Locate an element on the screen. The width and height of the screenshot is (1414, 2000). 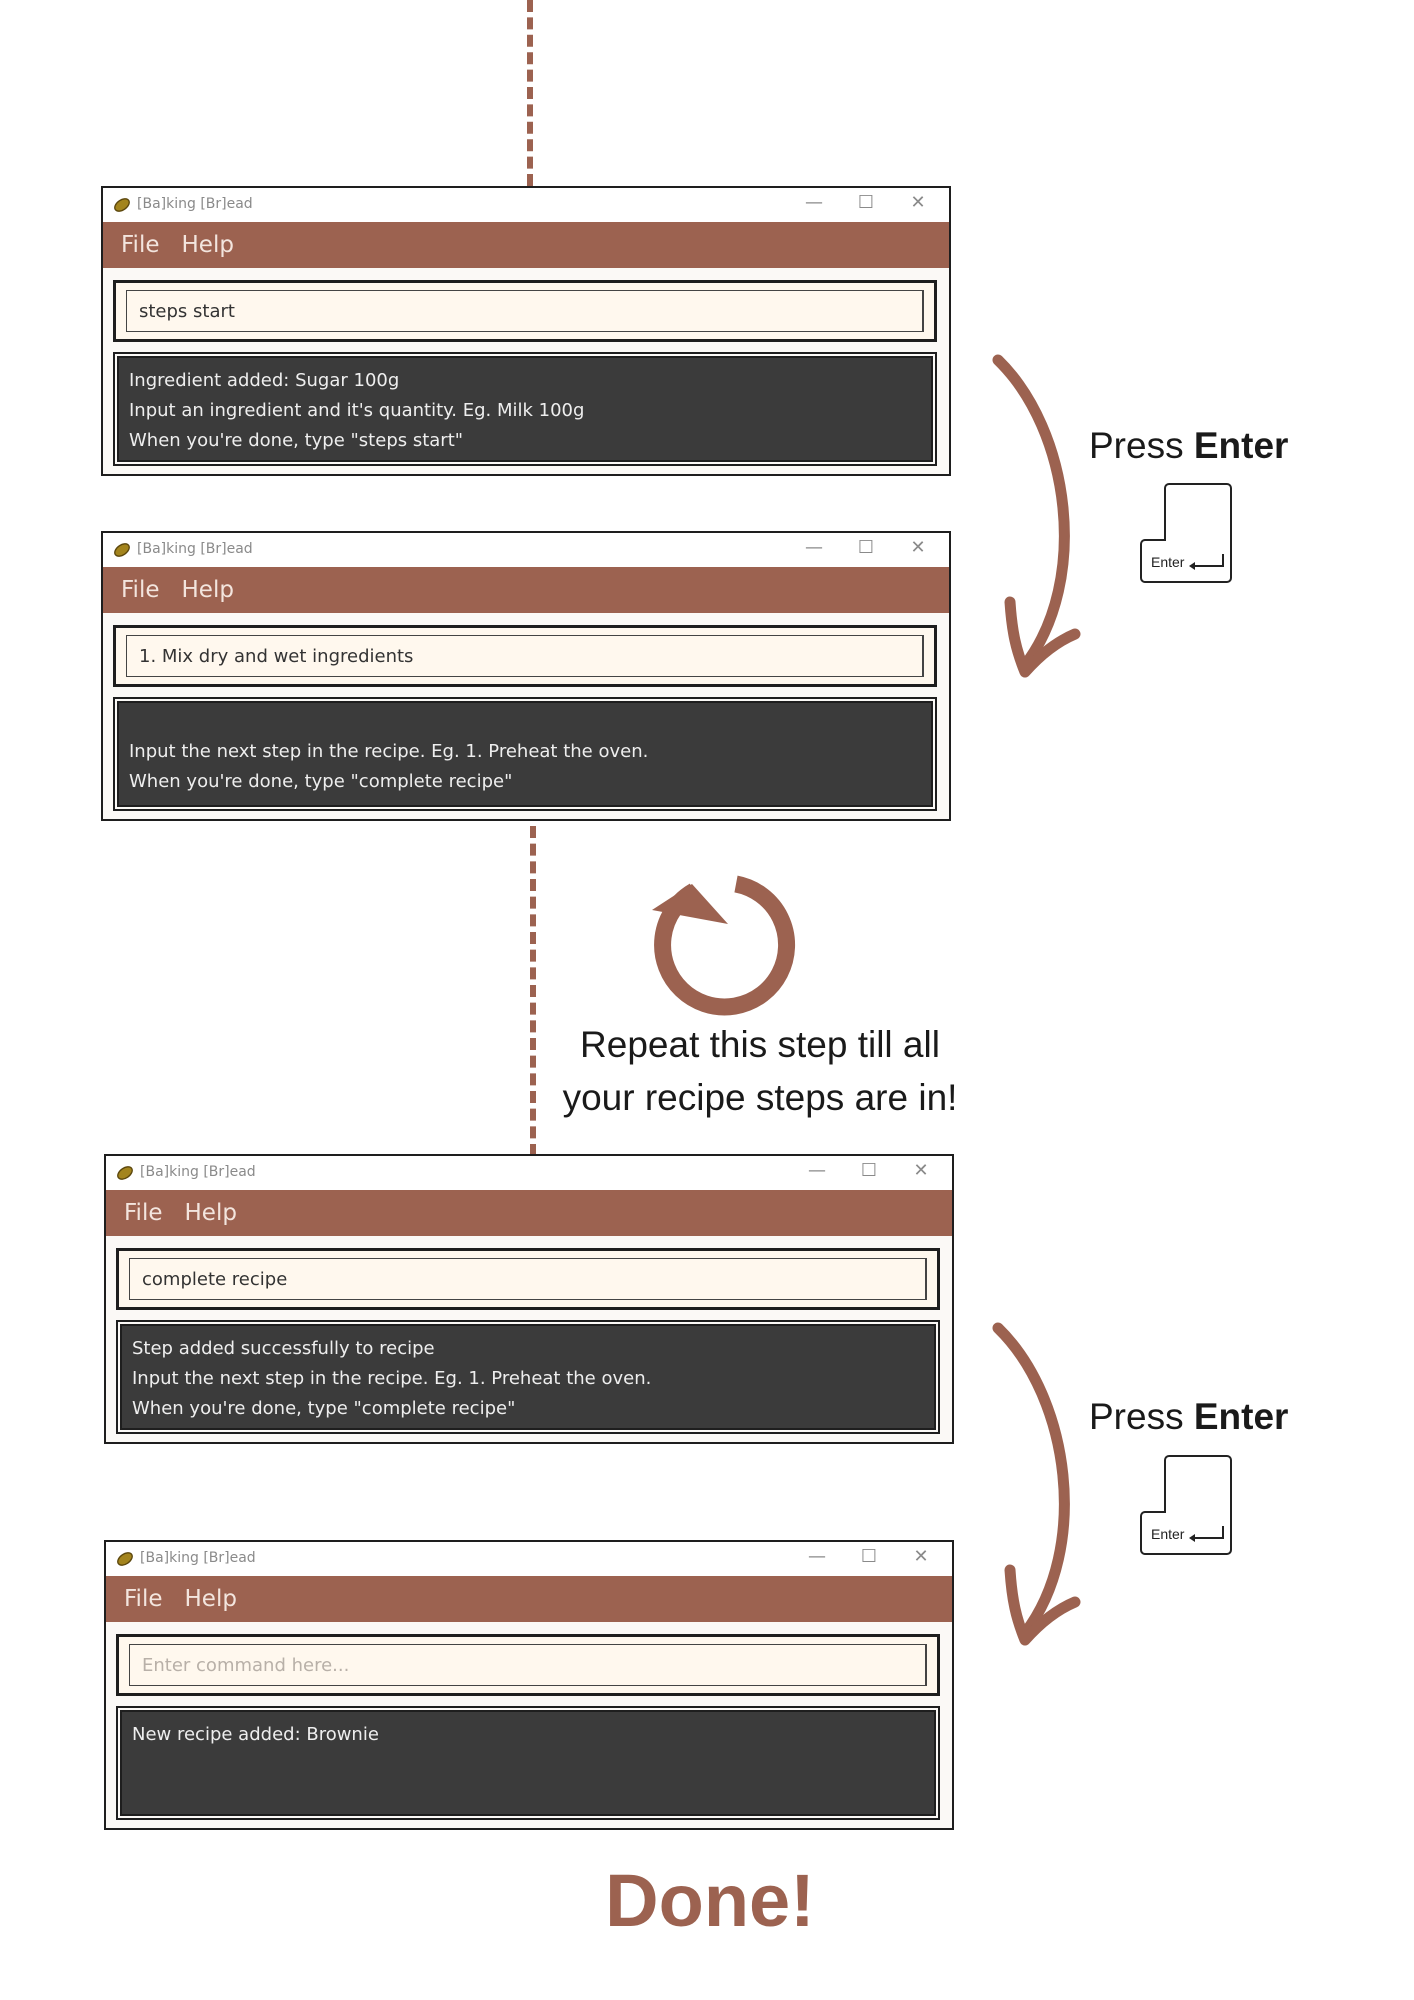
press-enter-label-2: Press Enter is located at coordinates (1188, 1417).